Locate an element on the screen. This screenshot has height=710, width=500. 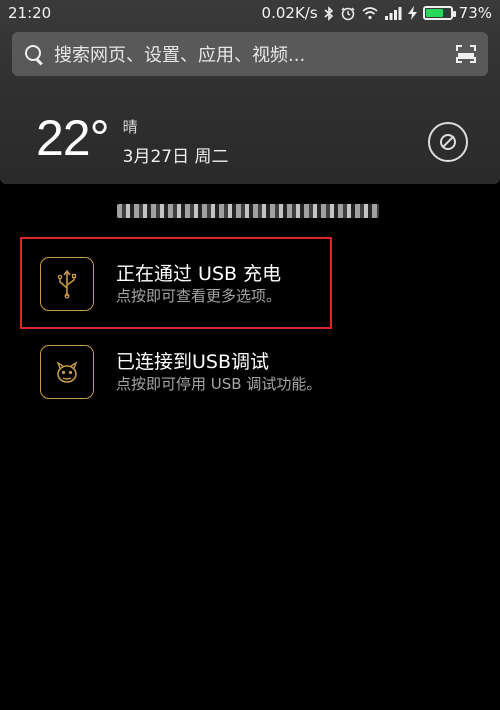
notification-subtitle: 点按即可停用 USB 调试功能。 is located at coordinates (219, 384).